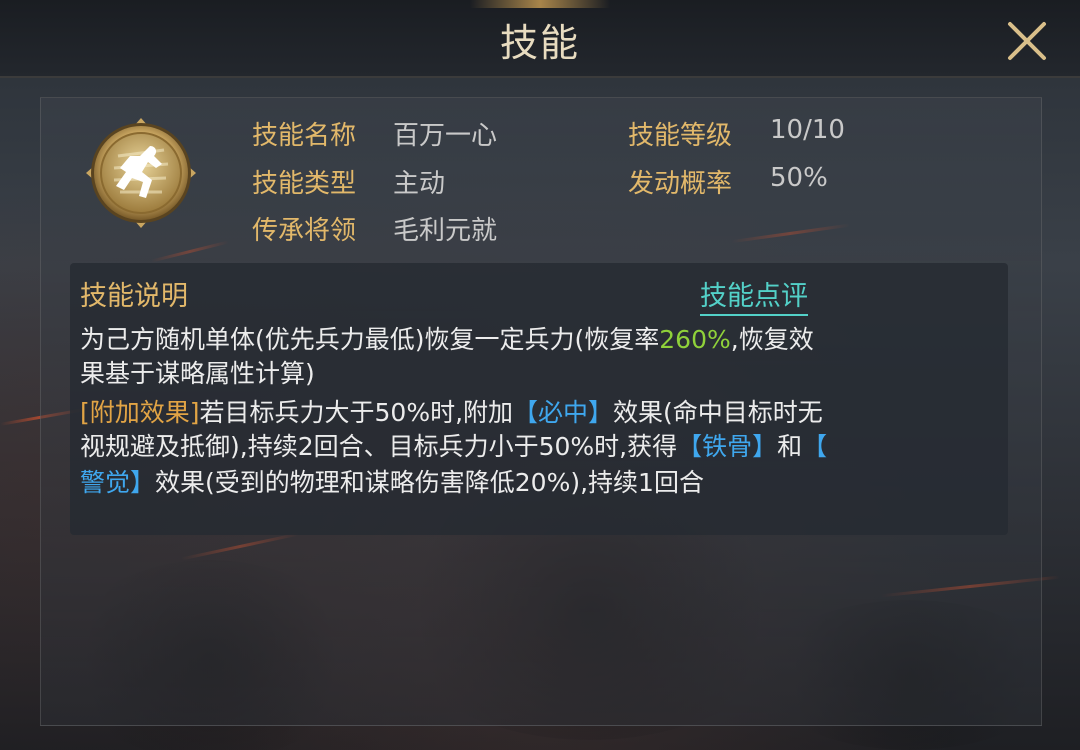  What do you see at coordinates (563, 412) in the screenshot?
I see `effect-keyword-bizhong: 【必中】` at bounding box center [563, 412].